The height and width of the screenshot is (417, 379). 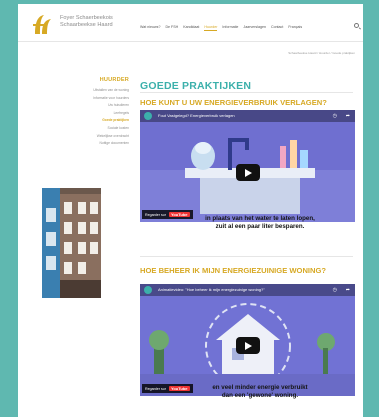 What do you see at coordinates (246, 256) in the screenshot?
I see `section-divider` at bounding box center [246, 256].